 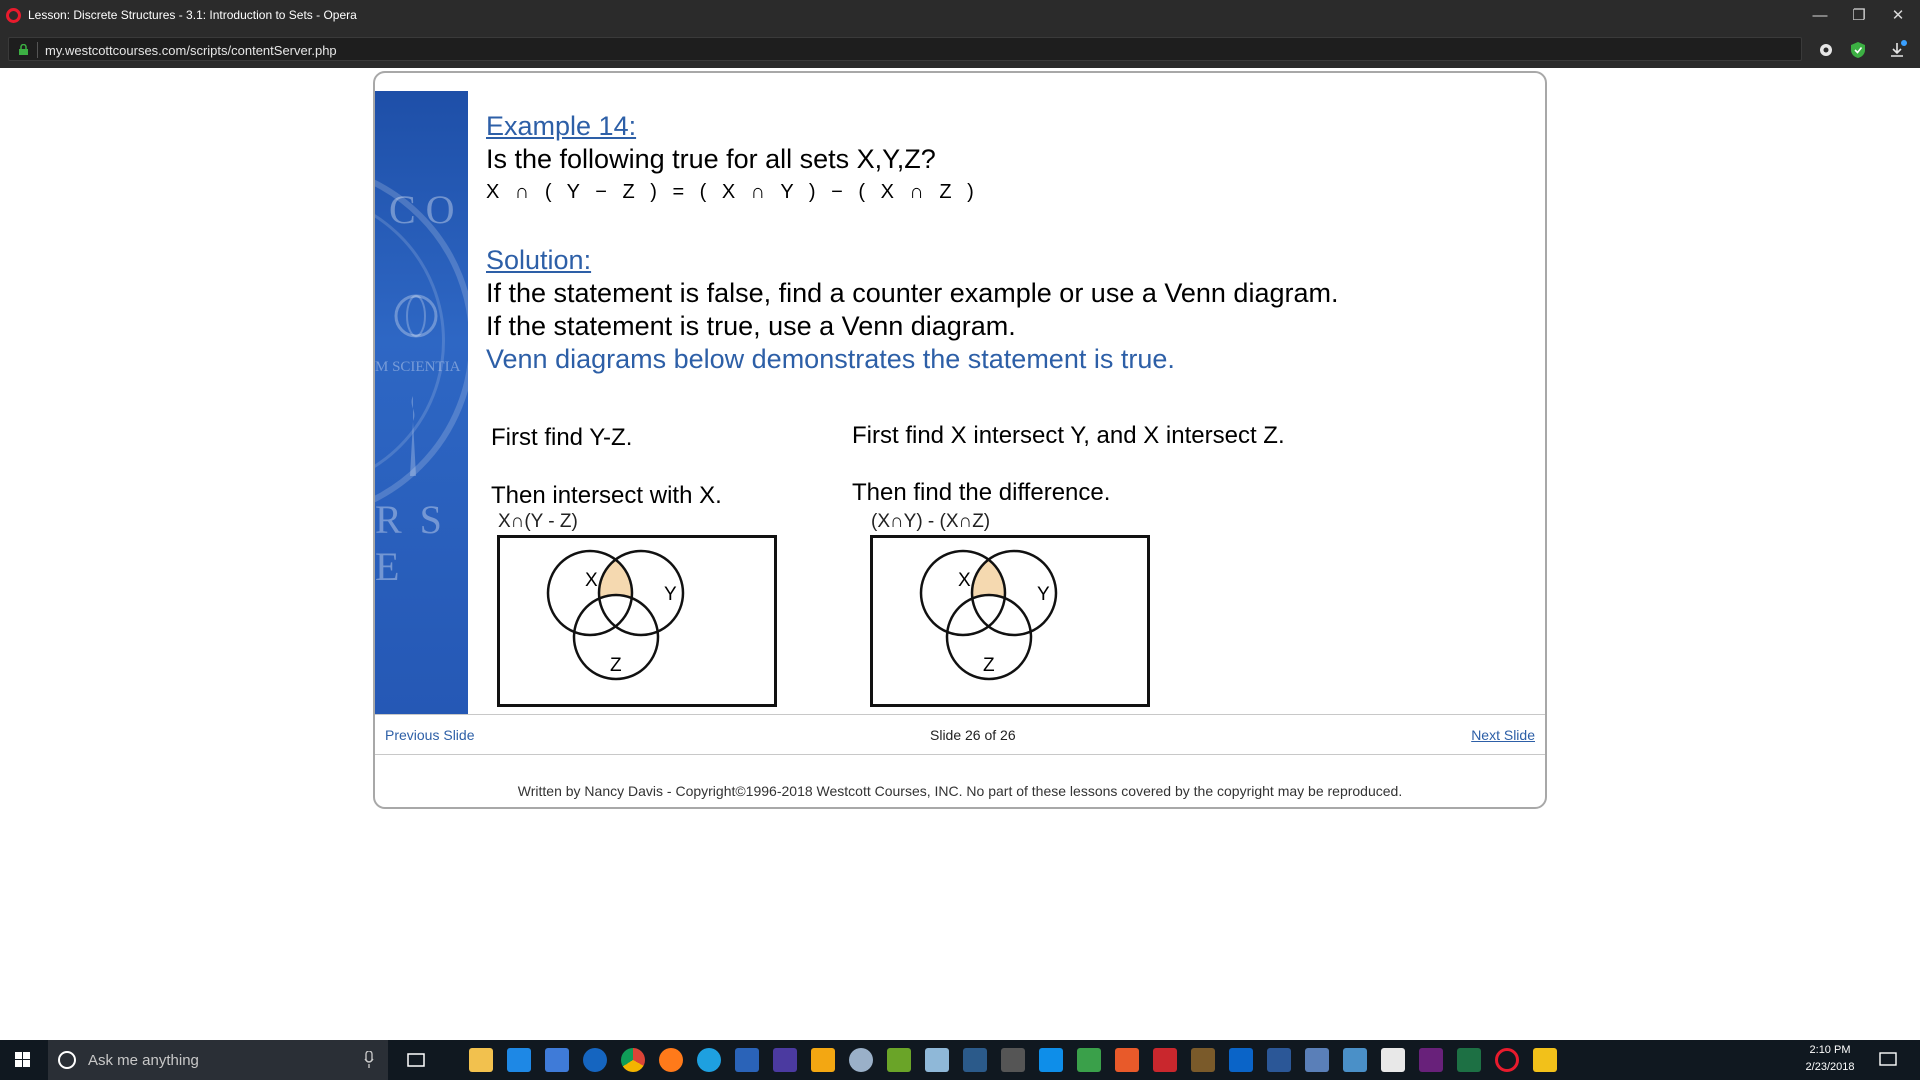 What do you see at coordinates (1858, 50) in the screenshot?
I see `shield-icon` at bounding box center [1858, 50].